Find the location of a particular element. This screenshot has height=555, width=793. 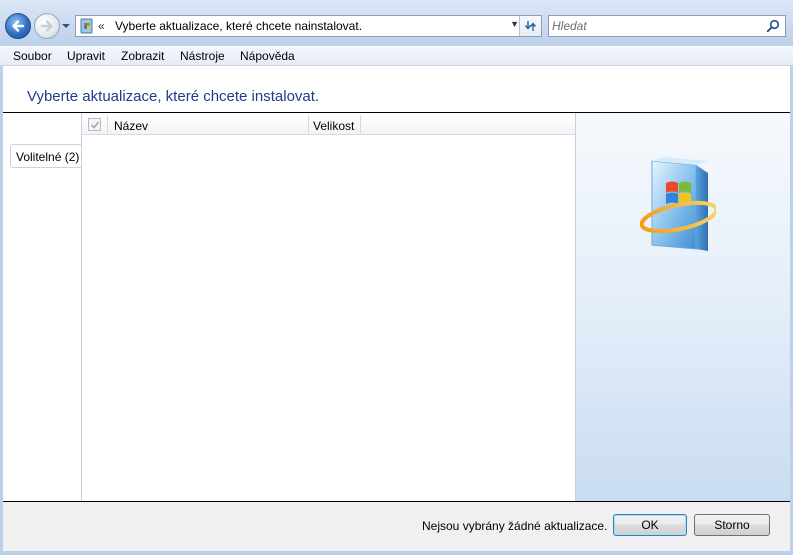

tab-optional-label: Volitelné (2) is located at coordinates (48, 157).